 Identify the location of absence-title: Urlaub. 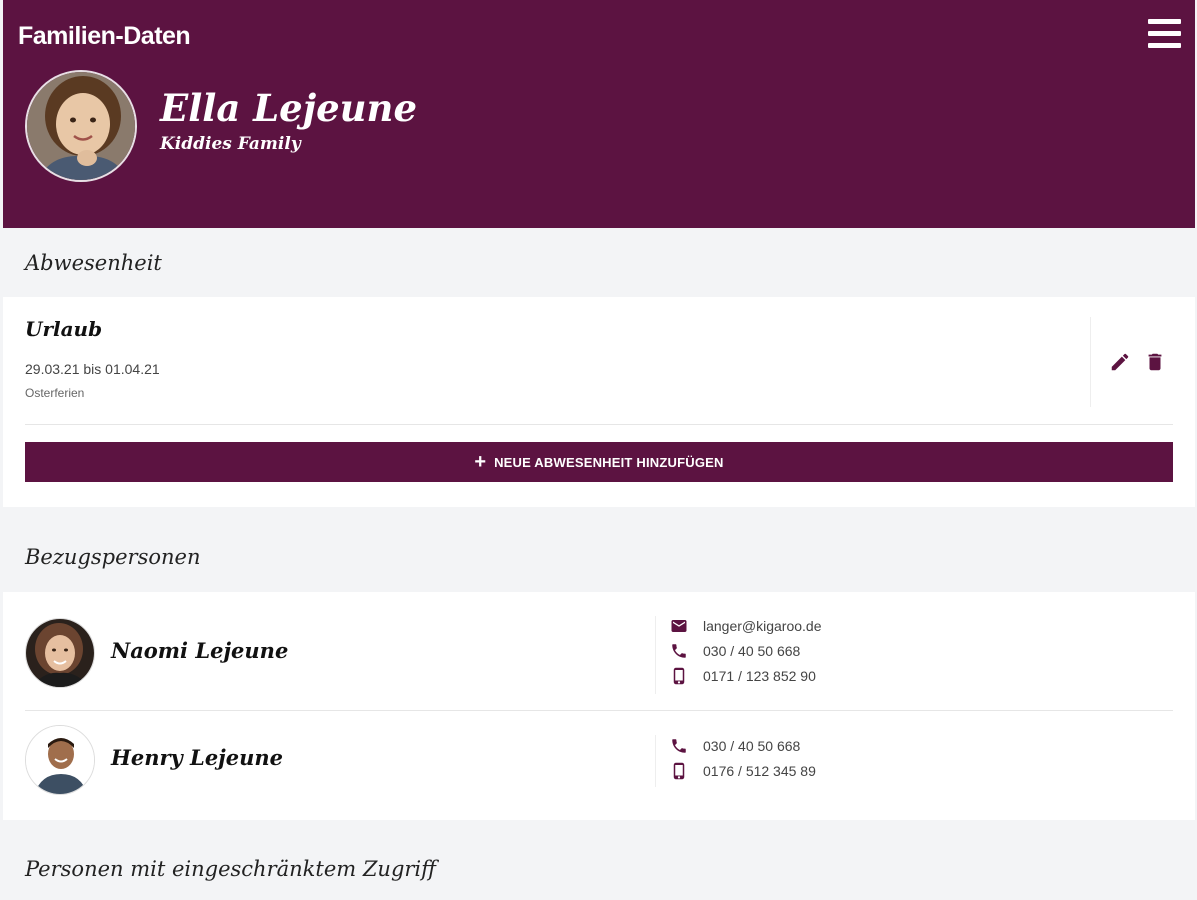
(64, 329).